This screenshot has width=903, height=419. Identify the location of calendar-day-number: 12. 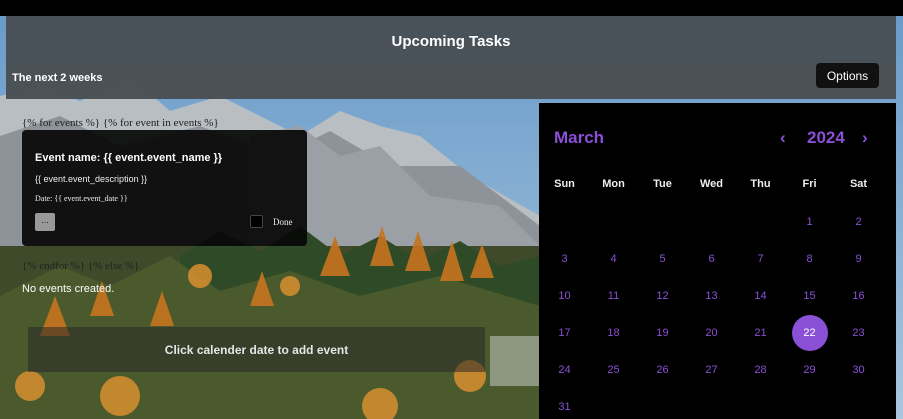
(662, 295).